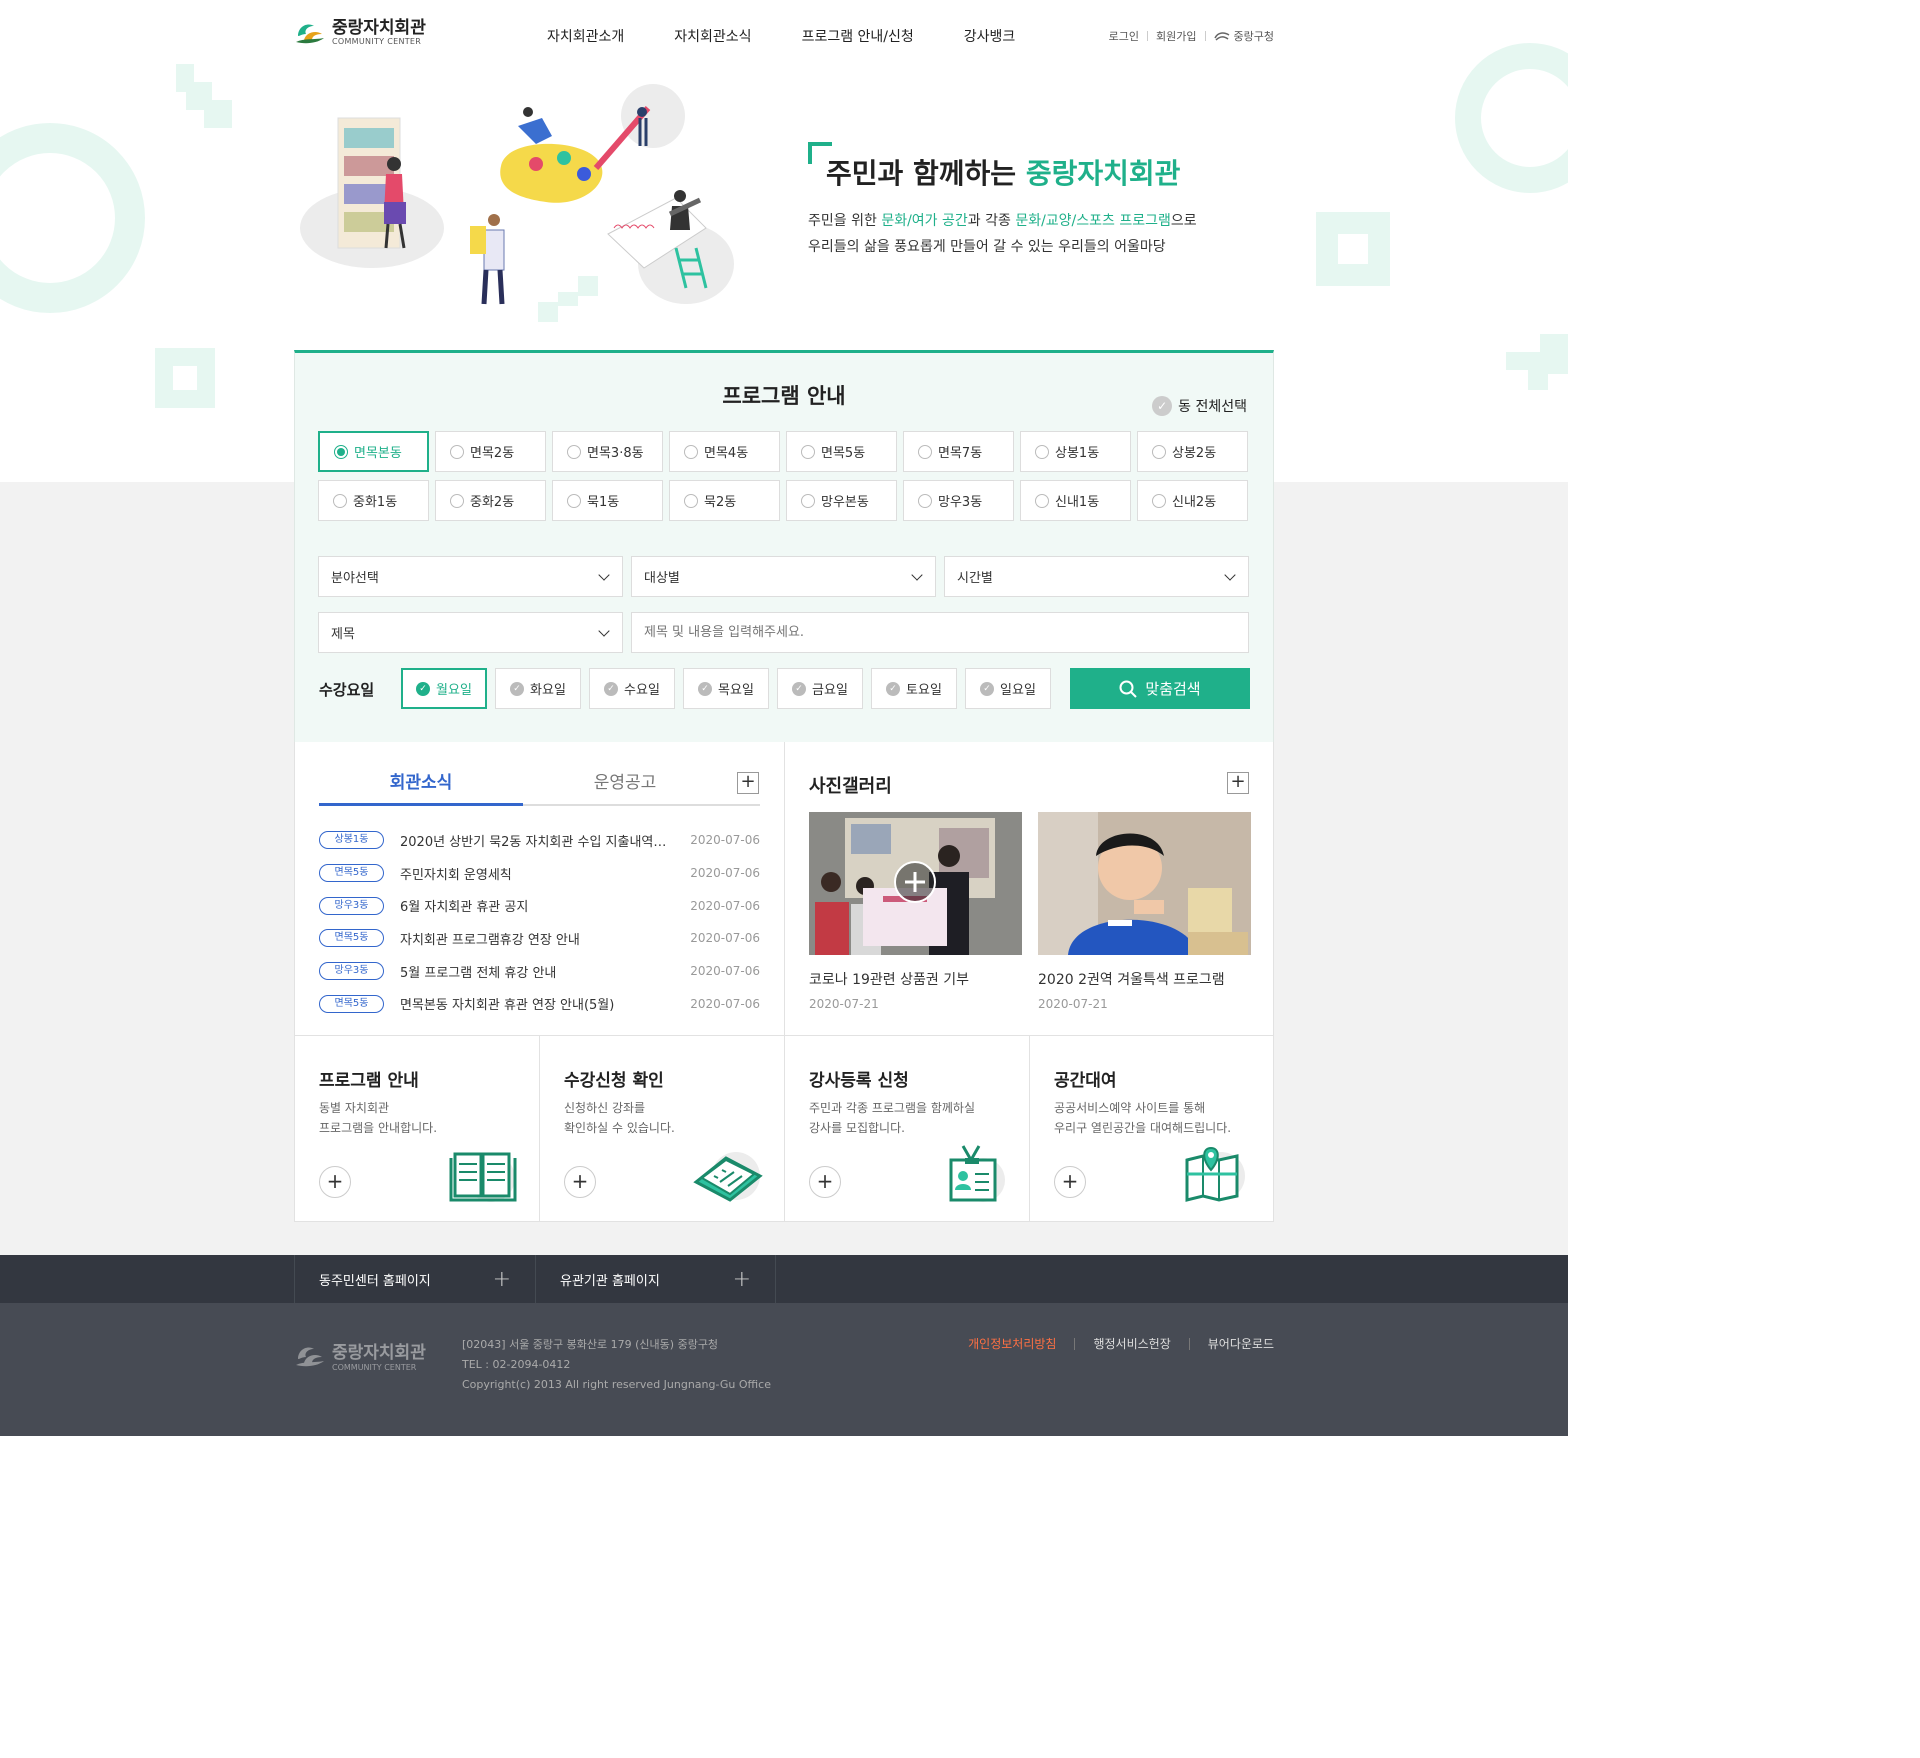 The image size is (1920, 1758). I want to click on all-dong-select: ✓ 동 전체선택, so click(1199, 406).